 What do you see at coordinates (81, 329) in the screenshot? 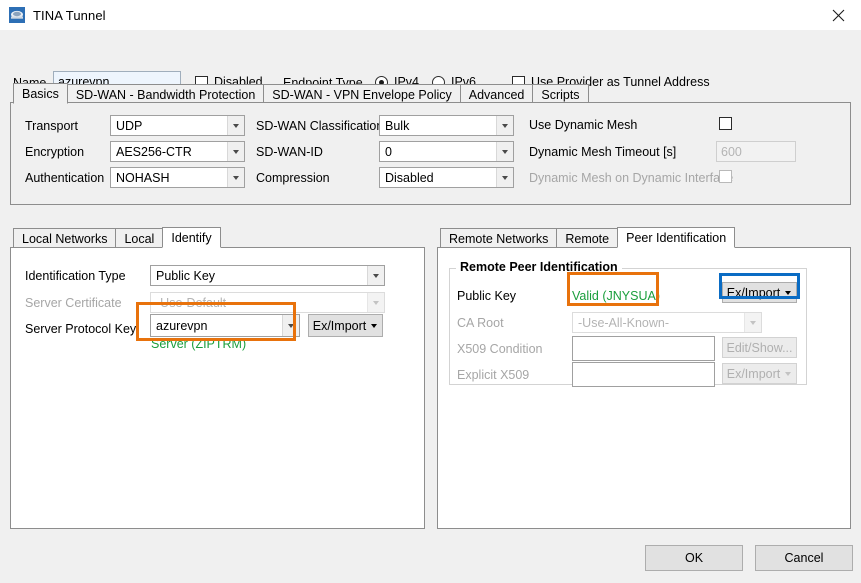
I see `server-protocol-key-label: Server Protocol Key` at bounding box center [81, 329].